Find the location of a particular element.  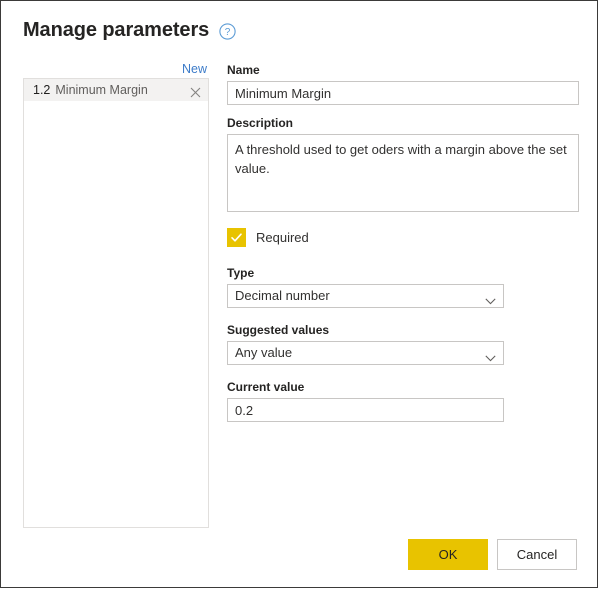

list-item: 1.2 Minimum Margin is located at coordinates (116, 90).